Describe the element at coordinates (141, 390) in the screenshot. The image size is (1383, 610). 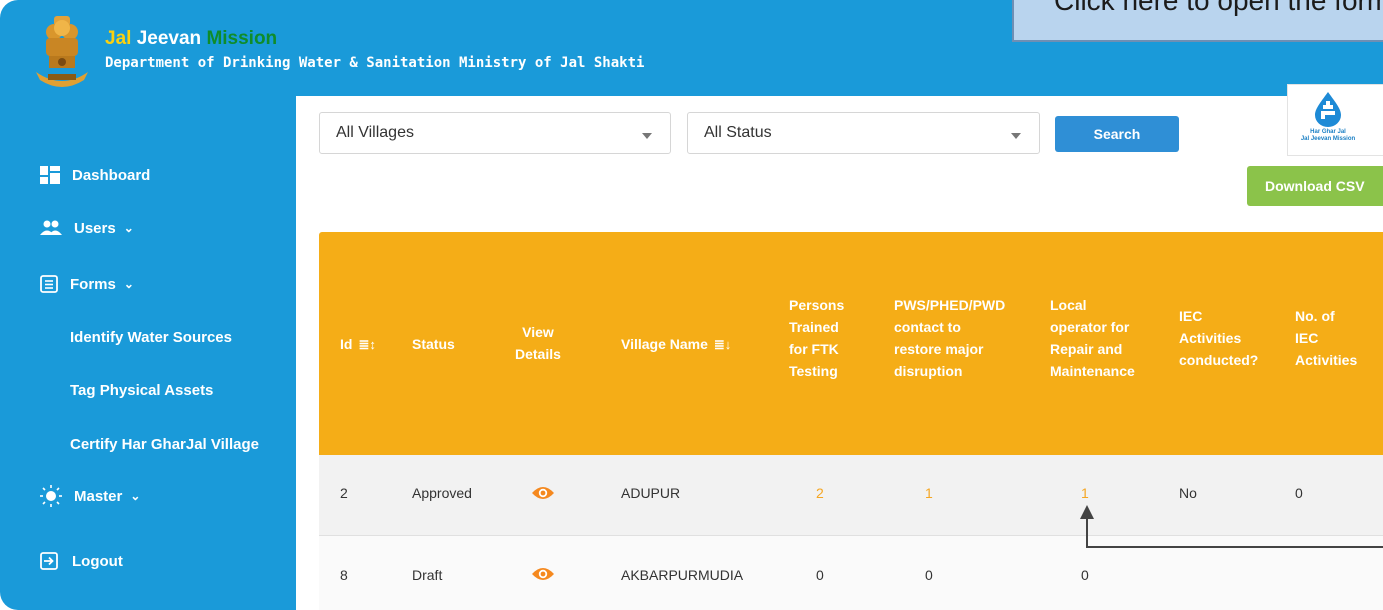
I see `sidebar-item-tag-physical-assets: Tag Physical Assets` at that location.